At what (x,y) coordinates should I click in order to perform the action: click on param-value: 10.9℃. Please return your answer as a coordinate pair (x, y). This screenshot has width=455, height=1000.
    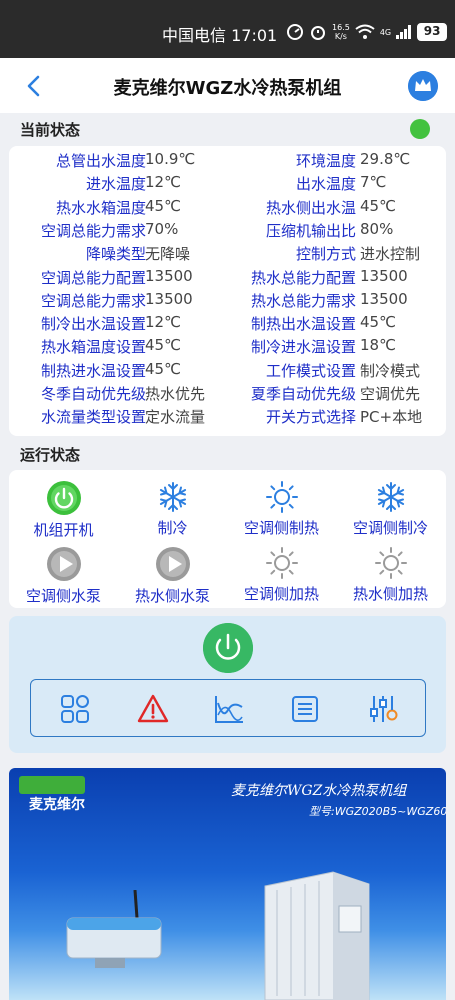
    Looking at the image, I should click on (170, 159).